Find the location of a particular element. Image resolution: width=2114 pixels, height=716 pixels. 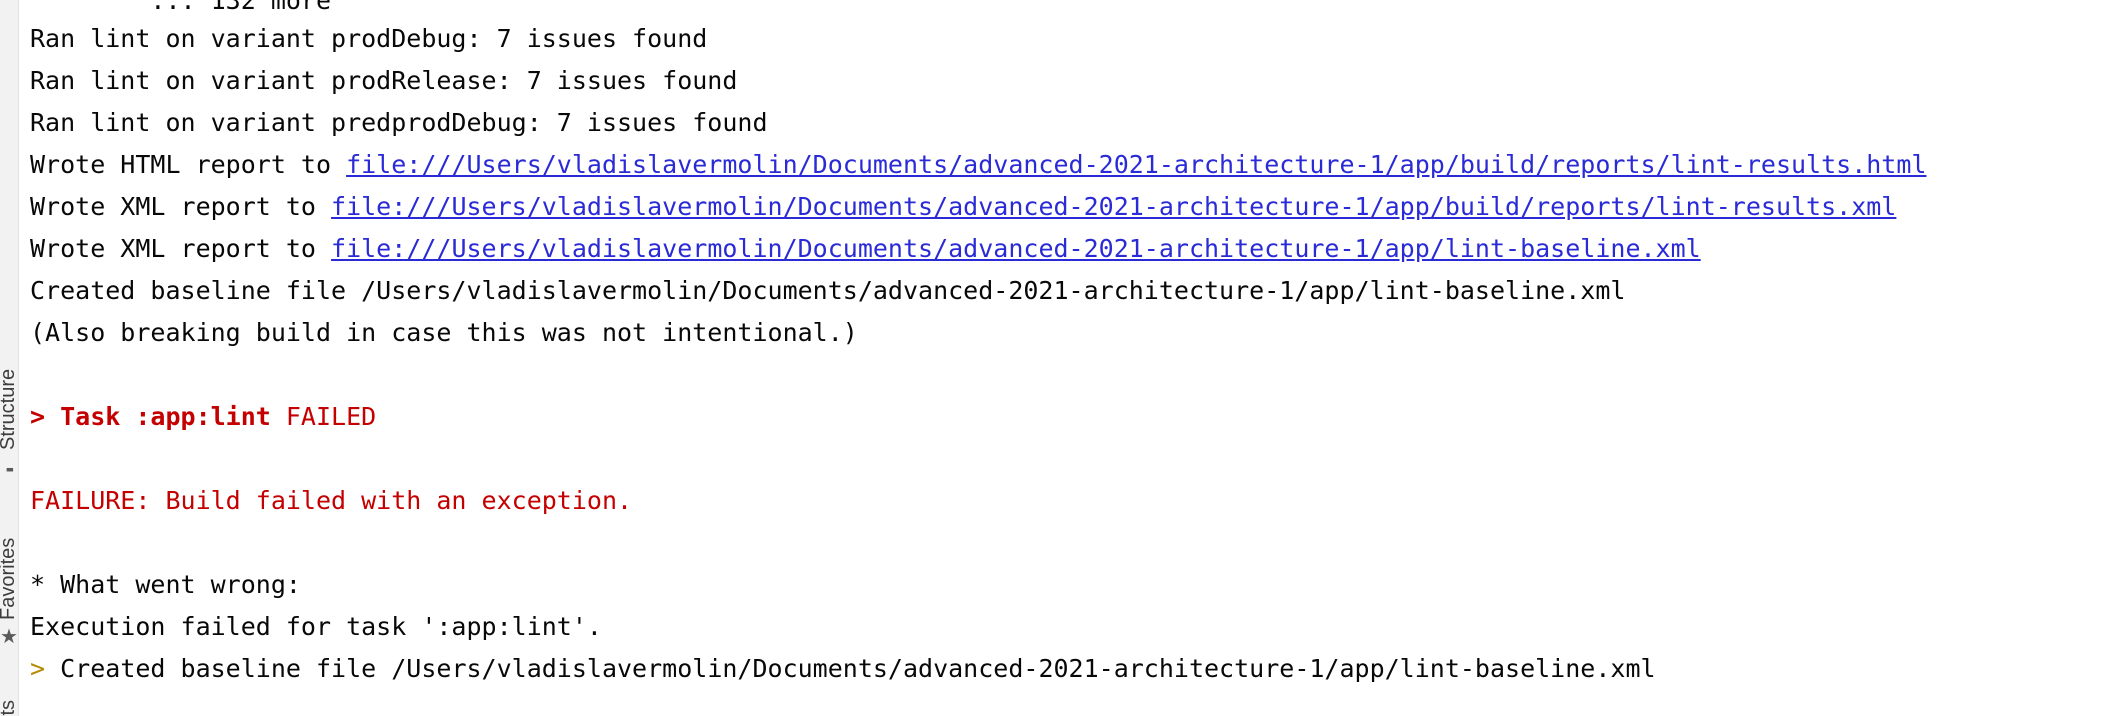

console-line-what-went-wrong: * What went wrong: is located at coordinates (165, 584).